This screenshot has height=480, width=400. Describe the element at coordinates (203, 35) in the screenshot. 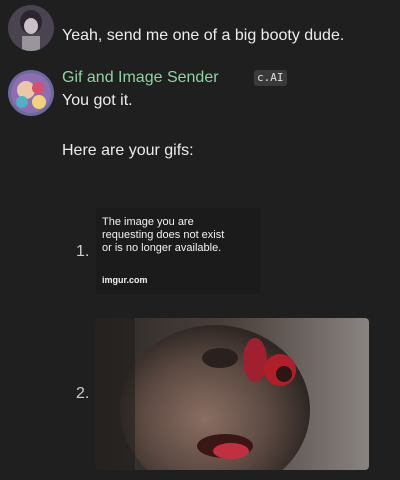

I see `user-message-text: Yeah, send me one of a big booty dude.` at that location.